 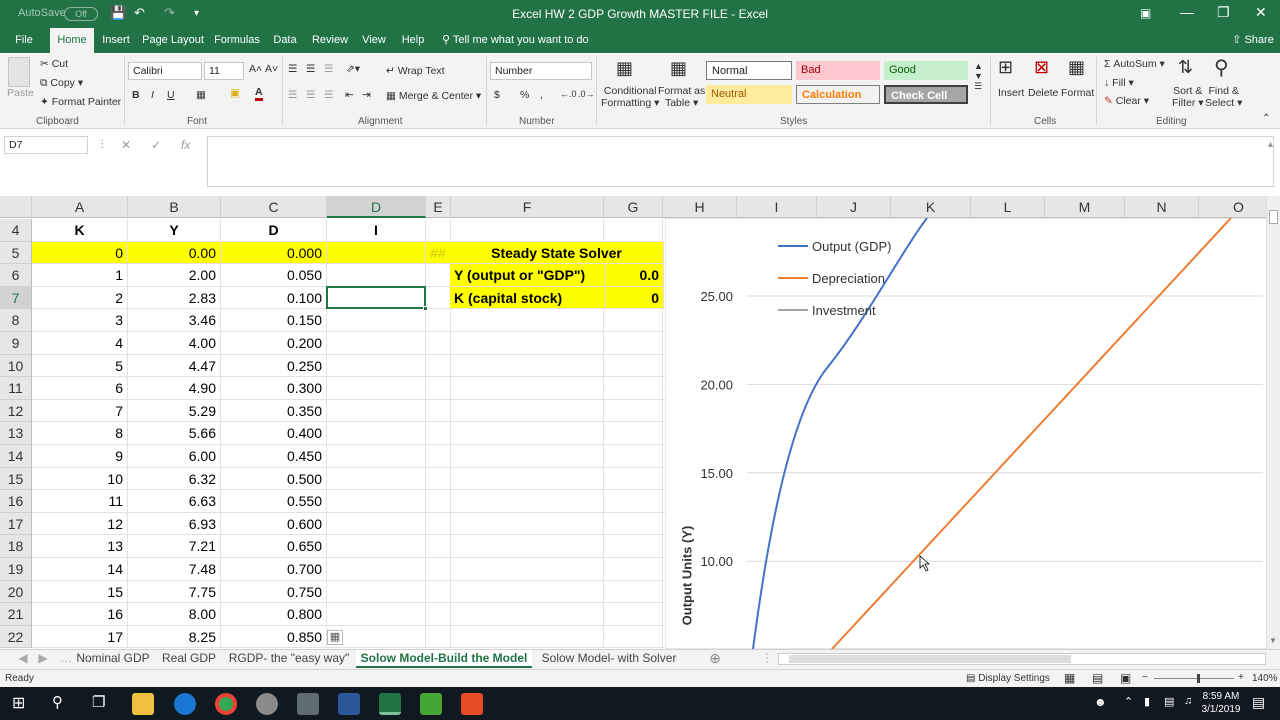 I want to click on format-as-table-button: Format as Table ▾, so click(x=681, y=97).